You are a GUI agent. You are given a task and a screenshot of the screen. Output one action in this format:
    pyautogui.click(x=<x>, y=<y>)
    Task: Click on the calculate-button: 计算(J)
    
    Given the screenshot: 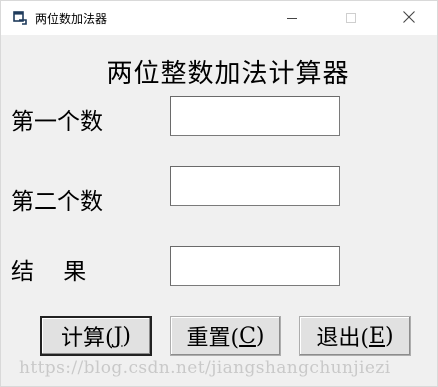 What is the action you would take?
    pyautogui.click(x=96, y=336)
    